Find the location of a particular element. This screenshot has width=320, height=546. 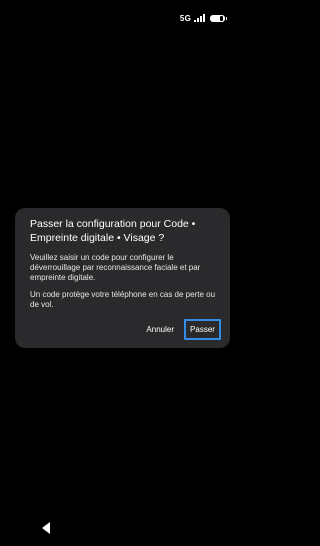

skip-button: Passer is located at coordinates (202, 329).